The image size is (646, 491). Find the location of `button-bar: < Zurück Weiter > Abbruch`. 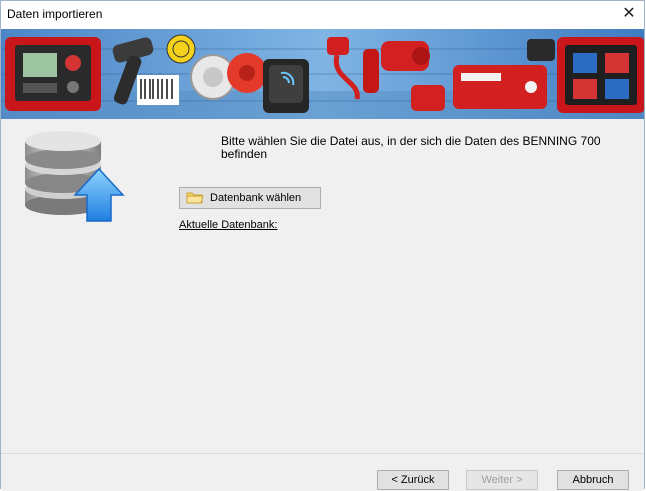

button-bar: < Zurück Weiter > Abbruch is located at coordinates (322, 472).